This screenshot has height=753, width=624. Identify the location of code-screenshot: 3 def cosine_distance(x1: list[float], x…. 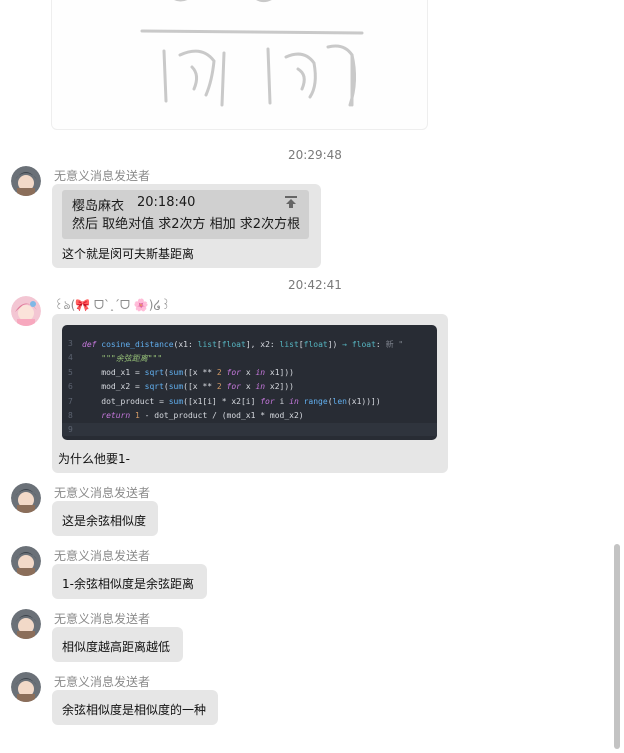
(249, 382).